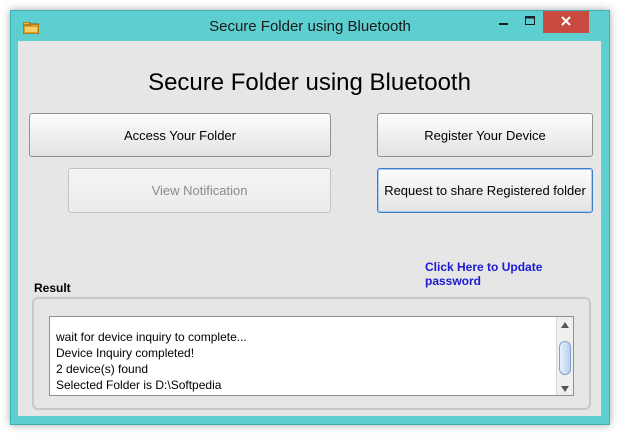  What do you see at coordinates (180, 135) in the screenshot?
I see `access-folder-button: Access Your Folder` at bounding box center [180, 135].